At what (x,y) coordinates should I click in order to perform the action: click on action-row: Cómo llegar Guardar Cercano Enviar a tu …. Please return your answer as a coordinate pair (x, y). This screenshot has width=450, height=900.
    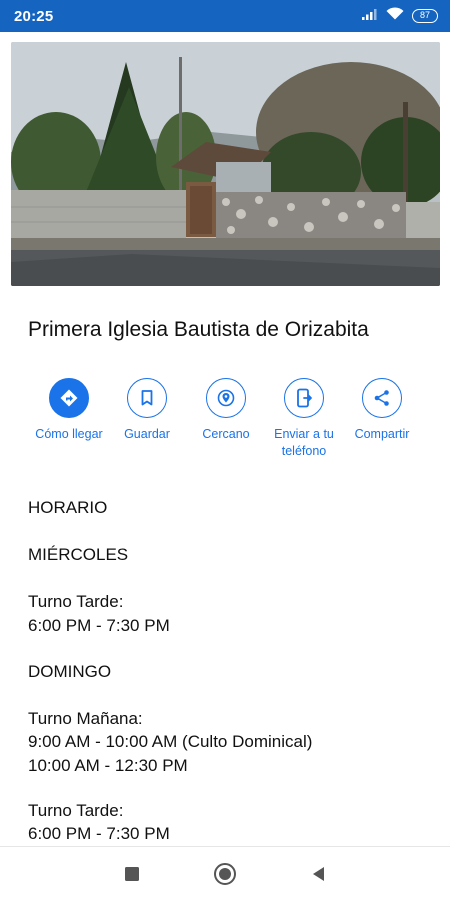
    Looking at the image, I should click on (225, 423).